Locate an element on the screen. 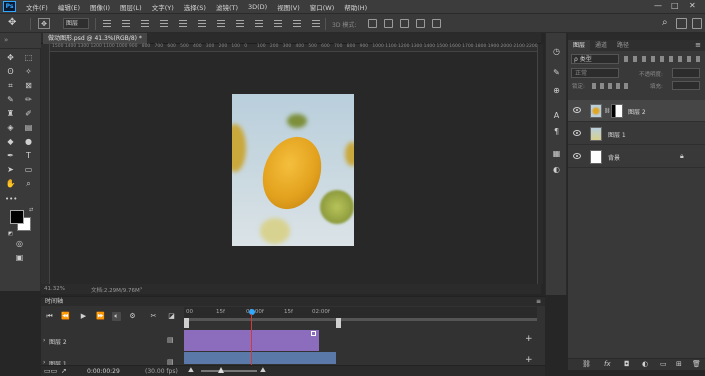 This screenshot has height=376, width=705. split-scissors-icon: ✂ is located at coordinates (153, 316).